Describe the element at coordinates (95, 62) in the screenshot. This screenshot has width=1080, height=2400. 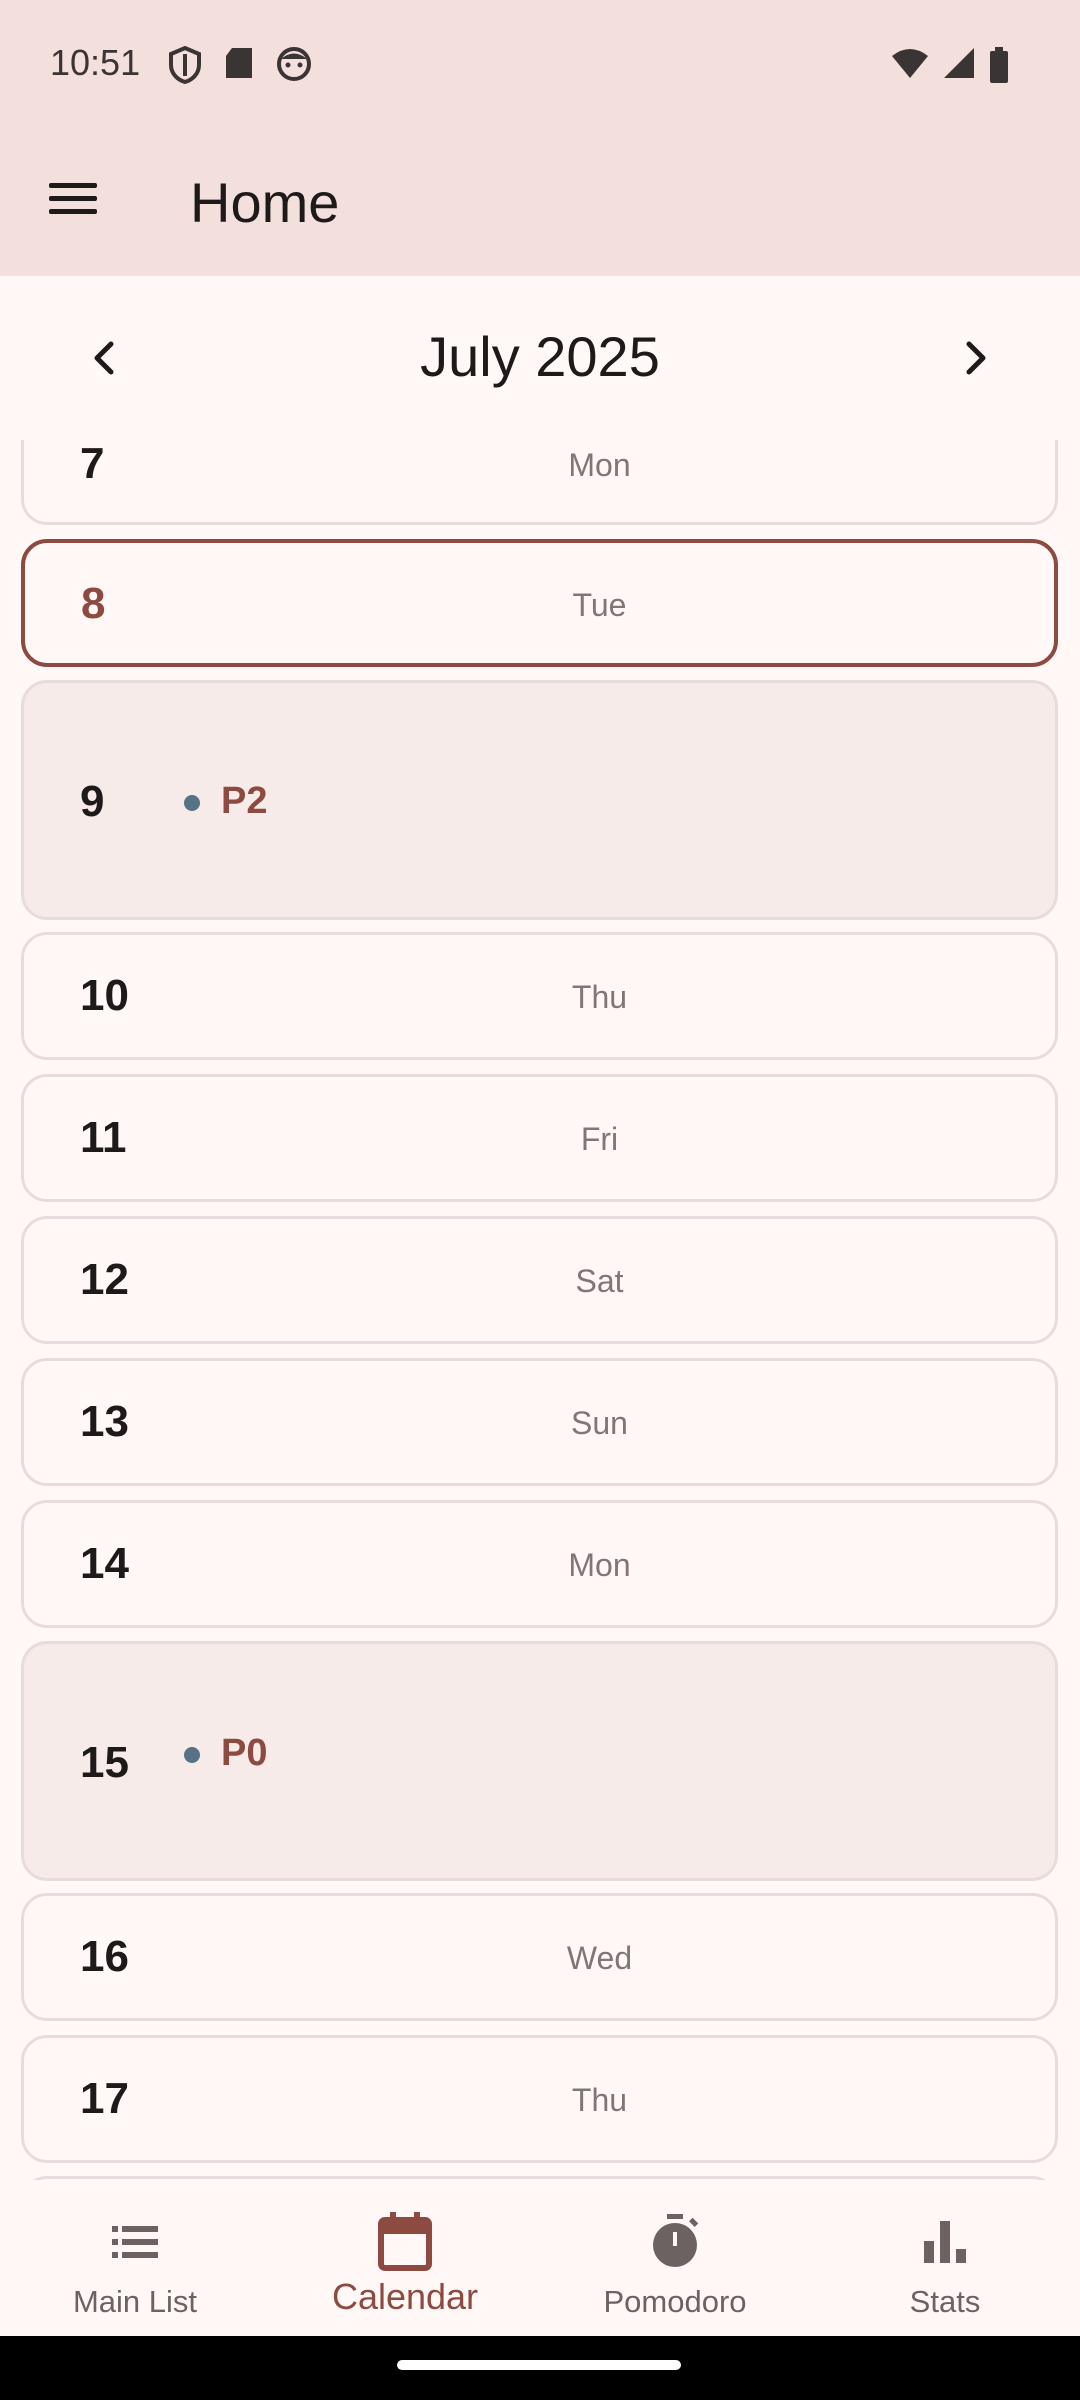
I see `status-time: 10:51` at that location.